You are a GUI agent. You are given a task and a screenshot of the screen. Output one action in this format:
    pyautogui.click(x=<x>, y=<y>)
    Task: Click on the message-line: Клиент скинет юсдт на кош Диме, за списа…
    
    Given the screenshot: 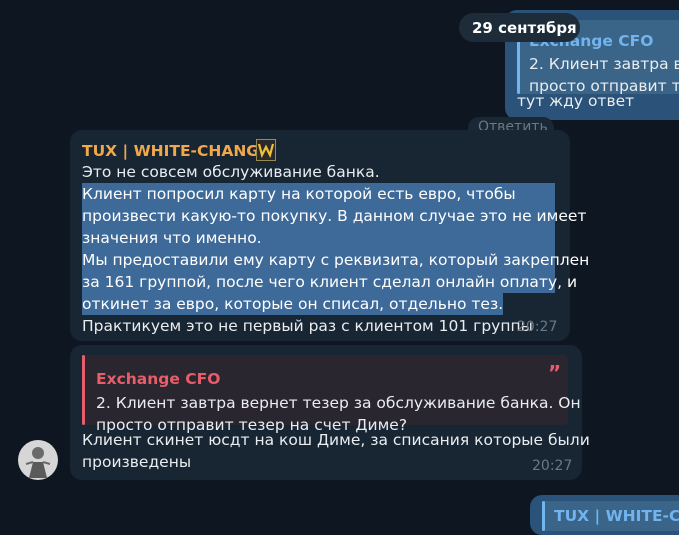 What is the action you would take?
    pyautogui.click(x=336, y=440)
    